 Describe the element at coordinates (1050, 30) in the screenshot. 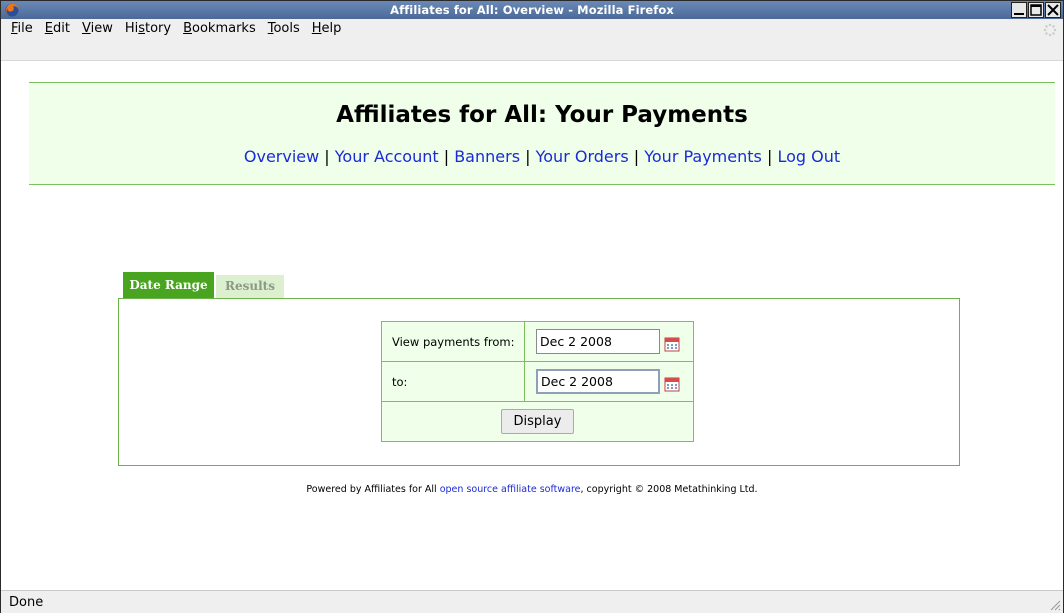

I see `throbber-icon` at that location.